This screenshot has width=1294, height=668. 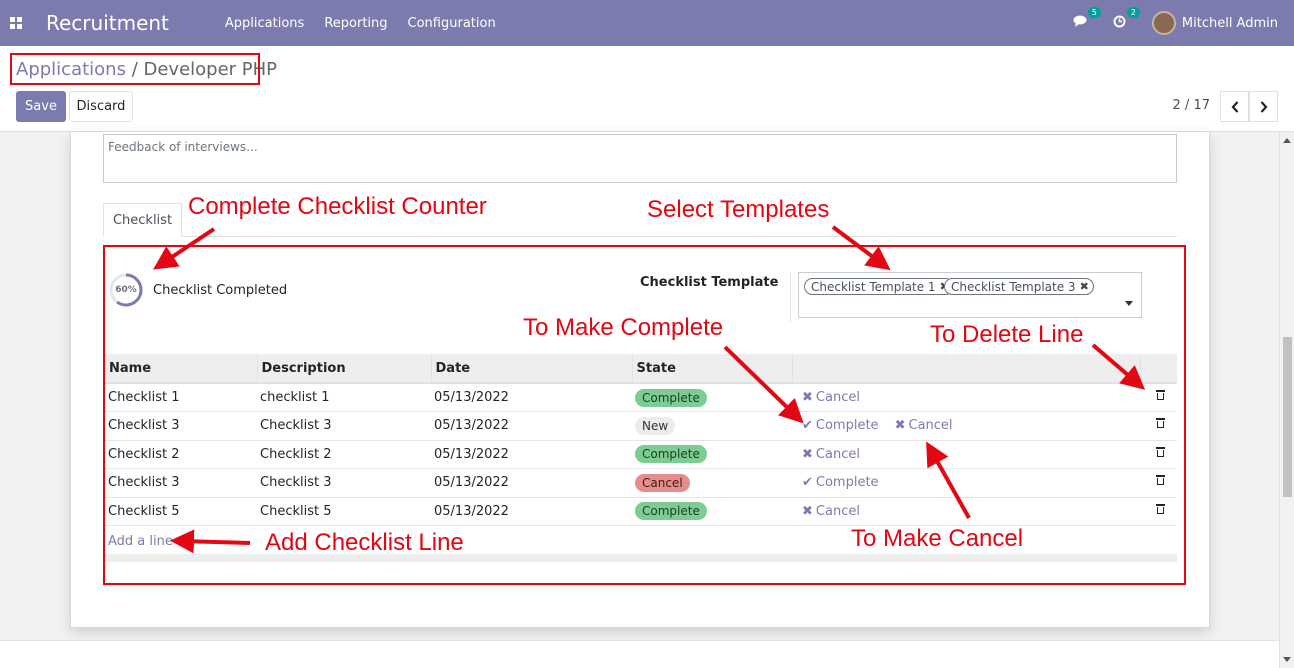 I want to click on annotation-counter: Complete Checklist Counter, so click(x=337, y=206).